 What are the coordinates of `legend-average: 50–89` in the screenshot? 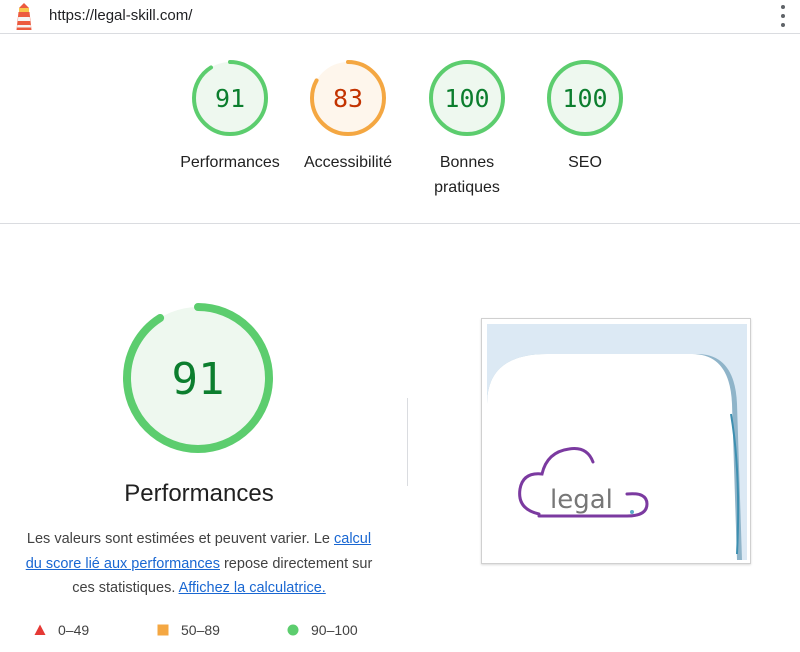 It's located at (188, 630).